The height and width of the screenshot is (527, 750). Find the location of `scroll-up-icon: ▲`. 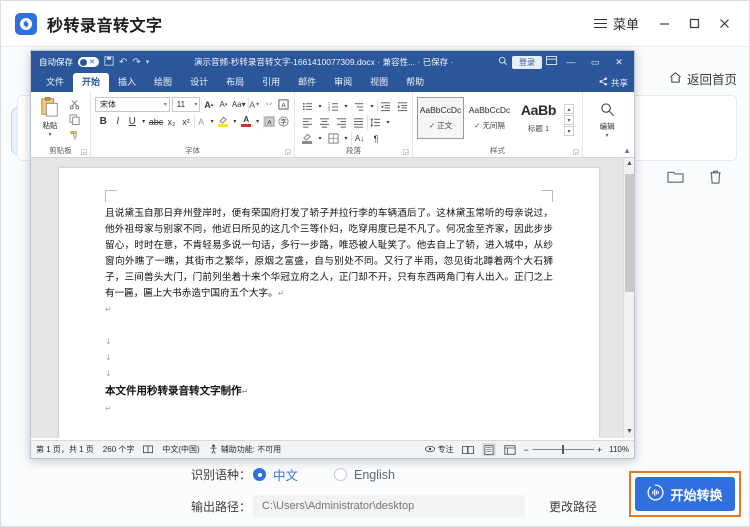

scroll-up-icon: ▲ is located at coordinates (629, 164).